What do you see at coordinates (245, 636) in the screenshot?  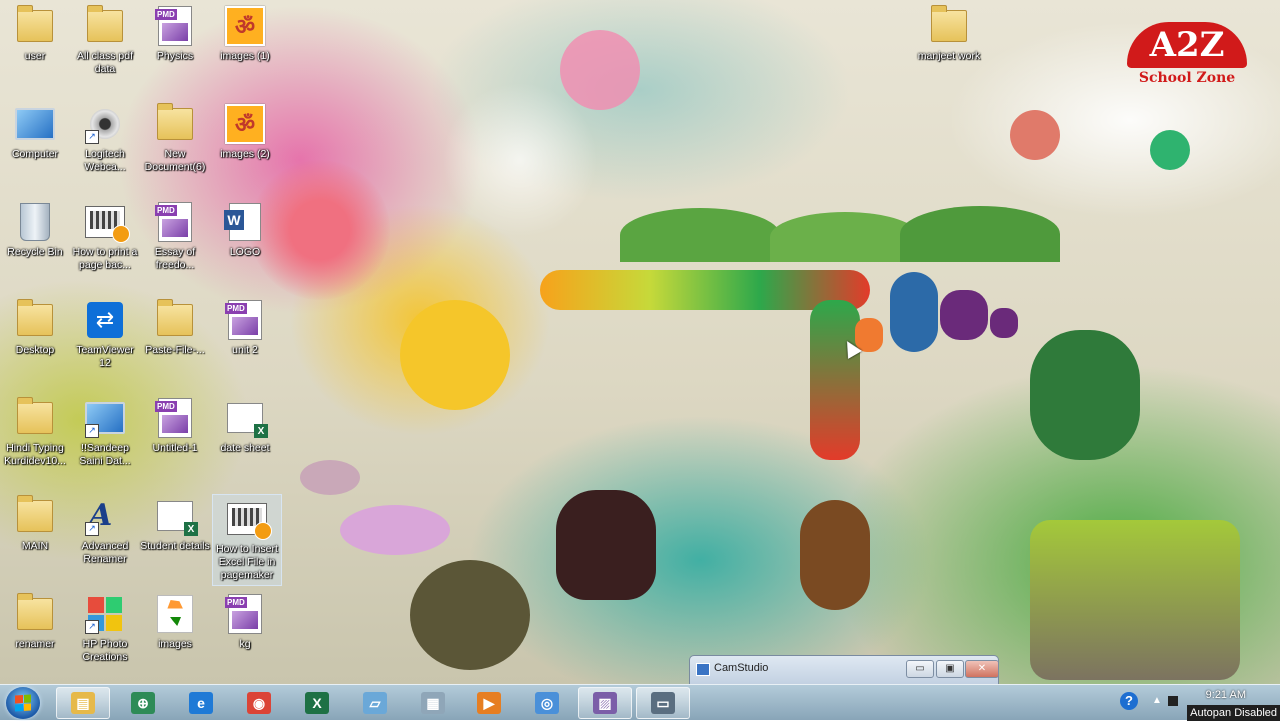 I see `desktop-icon-kg: PMD kg` at bounding box center [245, 636].